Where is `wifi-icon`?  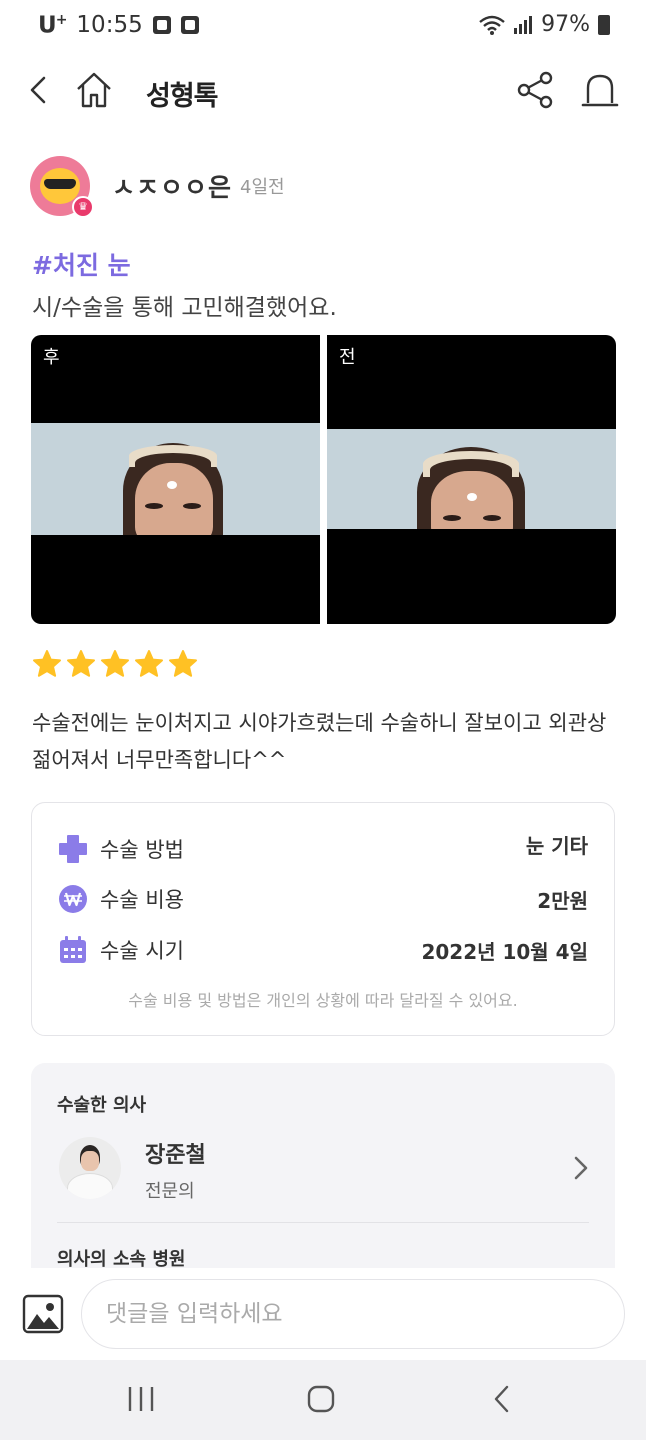 wifi-icon is located at coordinates (492, 25).